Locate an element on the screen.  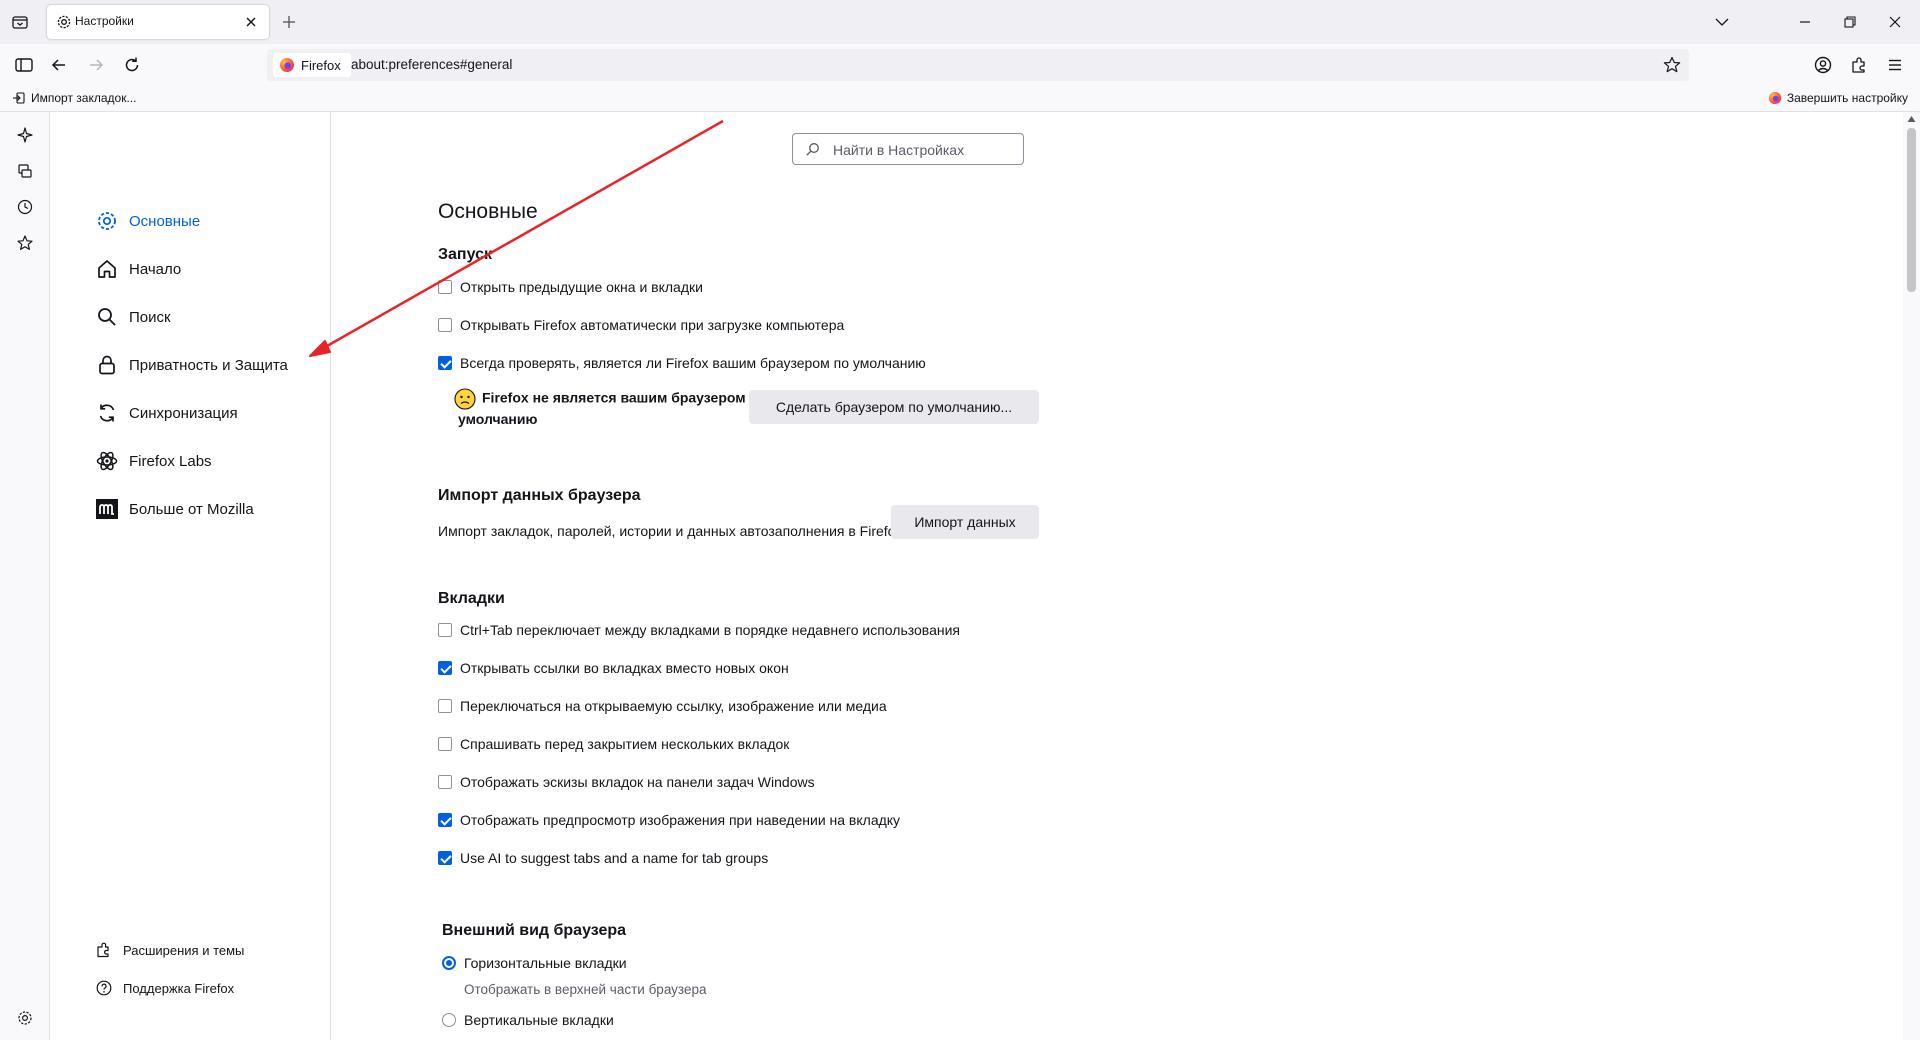
restore-icon is located at coordinates (1850, 22).